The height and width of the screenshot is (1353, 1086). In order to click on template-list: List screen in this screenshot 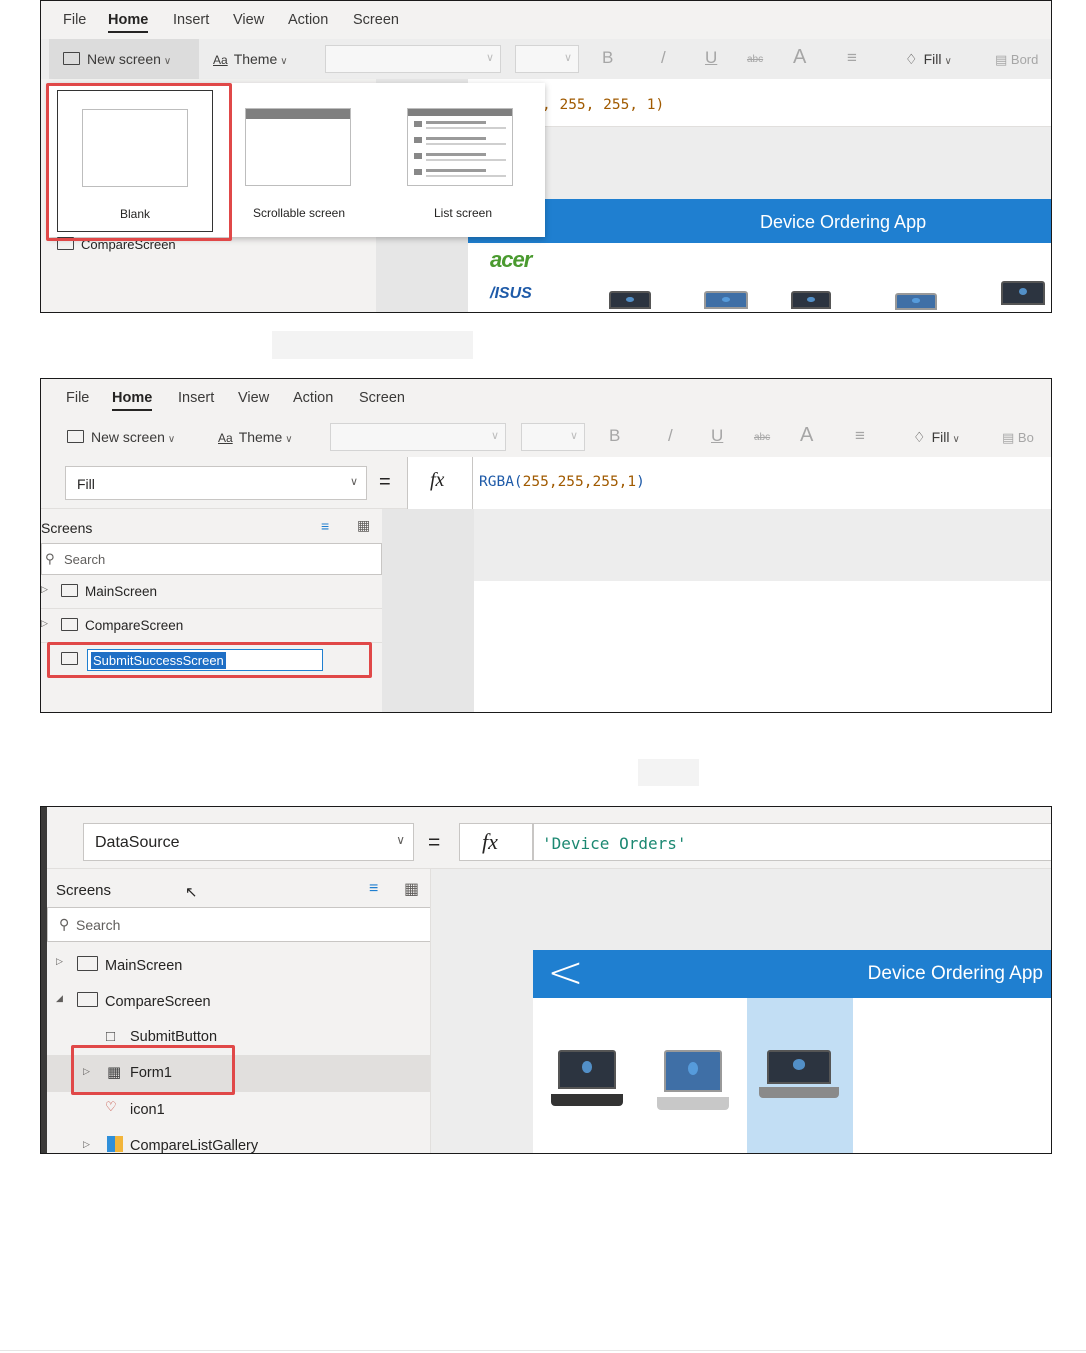, I will do `click(463, 161)`.